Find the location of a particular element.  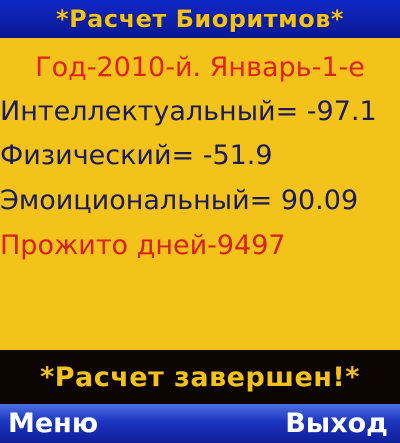

days-lived-value: Прожито дней-9497 is located at coordinates (143, 245).